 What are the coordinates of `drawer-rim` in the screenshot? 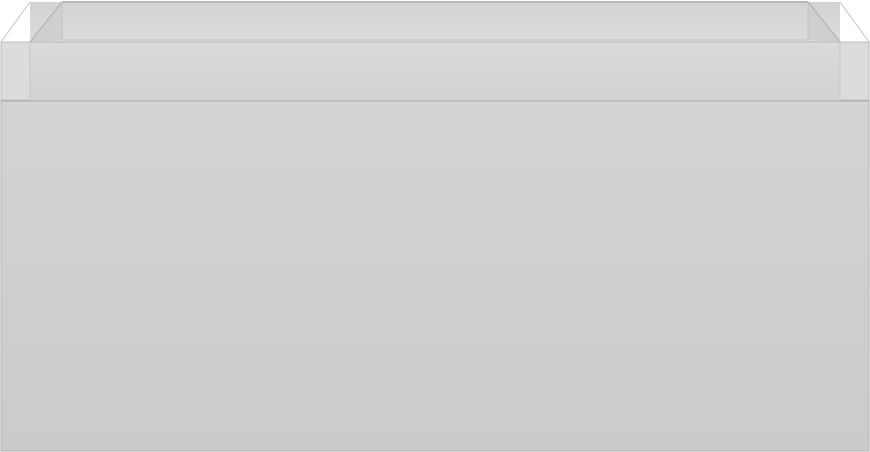 It's located at (435, 70).